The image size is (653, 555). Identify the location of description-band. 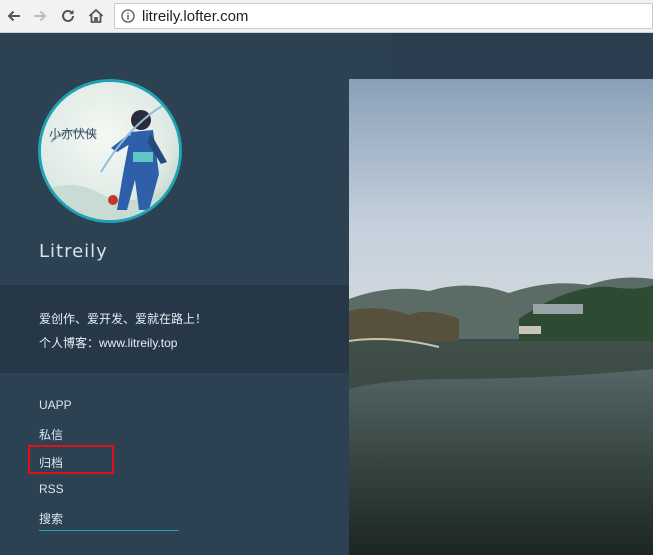
(196, 329).